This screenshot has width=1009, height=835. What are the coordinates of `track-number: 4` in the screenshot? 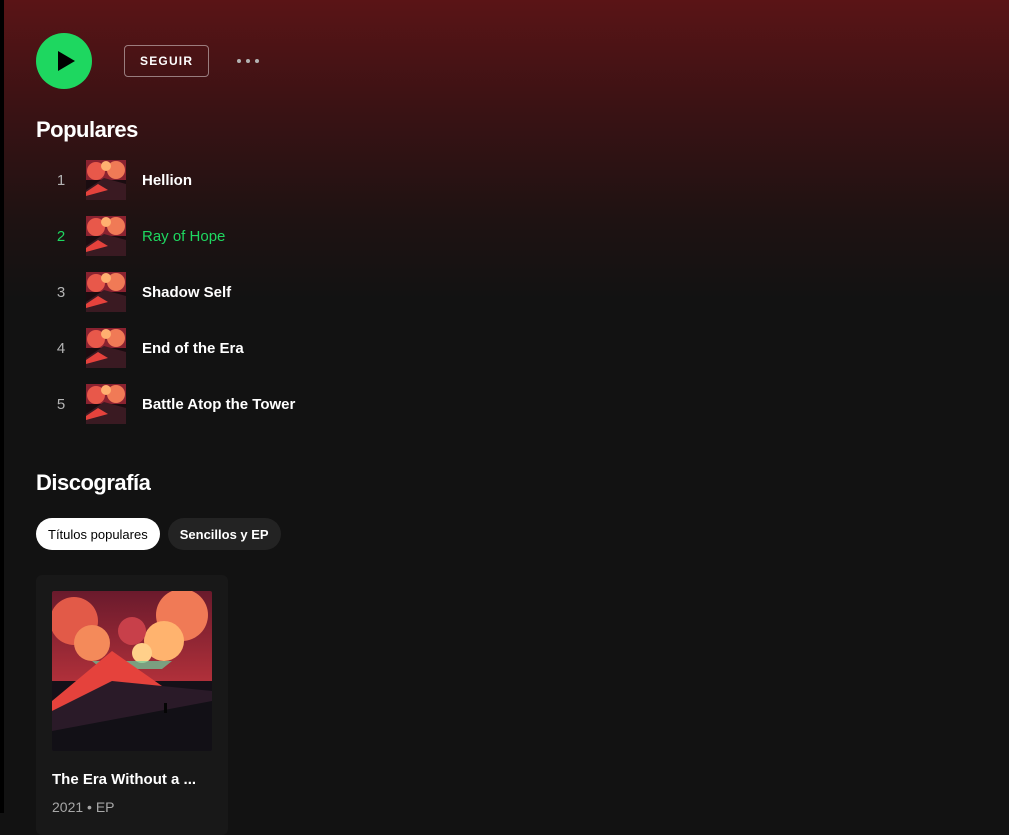 It's located at (61, 348).